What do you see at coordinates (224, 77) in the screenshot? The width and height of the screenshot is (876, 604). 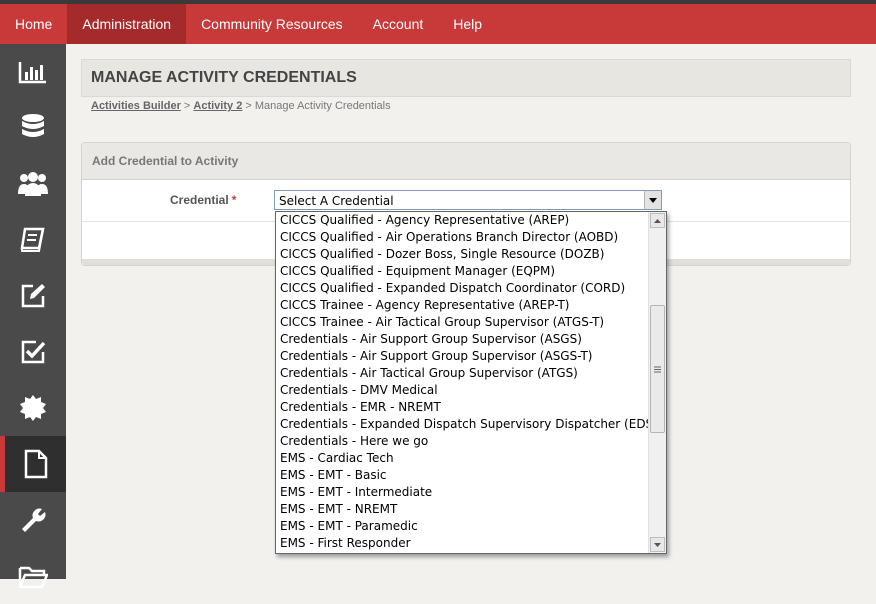 I see `page-title: MANAGE ACTIVITY CREDENTIALS` at bounding box center [224, 77].